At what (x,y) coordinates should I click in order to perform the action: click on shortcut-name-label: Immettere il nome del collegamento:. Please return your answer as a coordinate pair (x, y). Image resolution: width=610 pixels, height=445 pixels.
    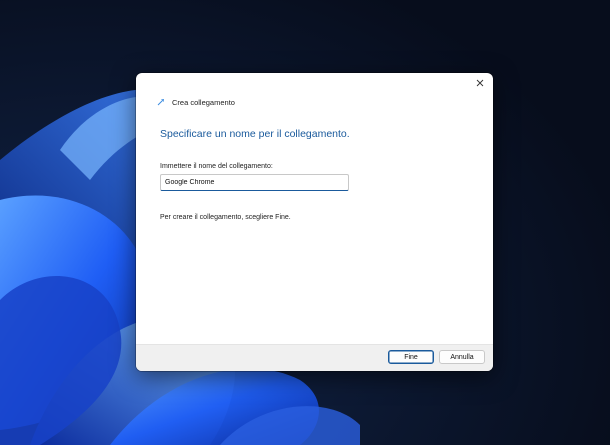
    Looking at the image, I should click on (216, 166).